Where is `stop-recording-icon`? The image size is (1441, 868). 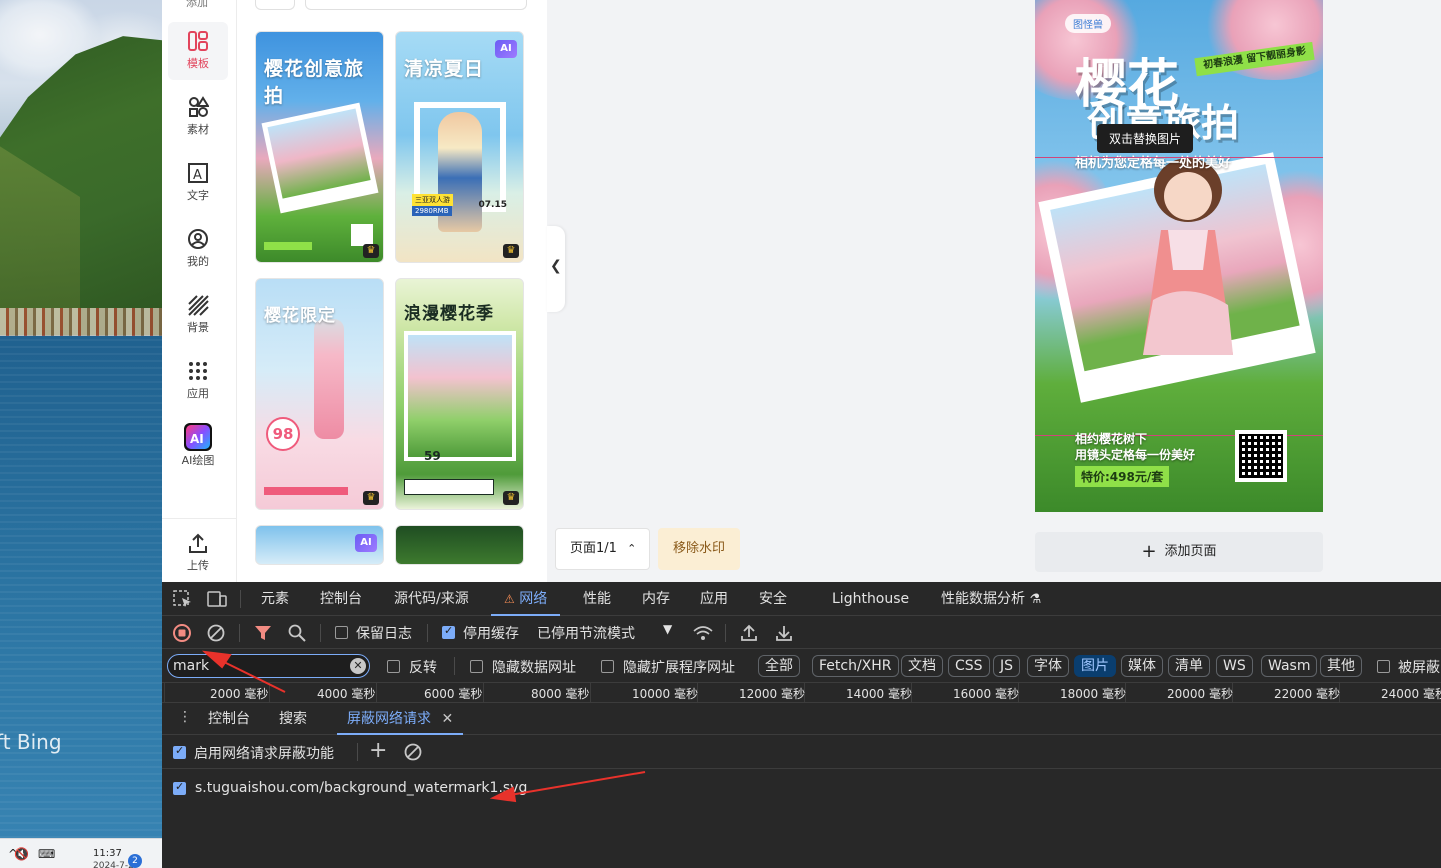
stop-recording-icon is located at coordinates (182, 633).